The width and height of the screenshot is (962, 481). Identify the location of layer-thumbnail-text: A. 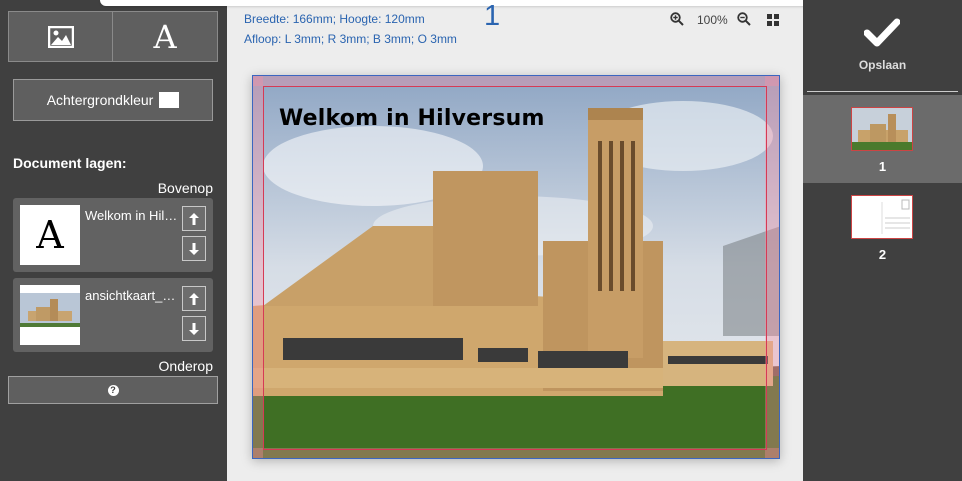
(50, 235).